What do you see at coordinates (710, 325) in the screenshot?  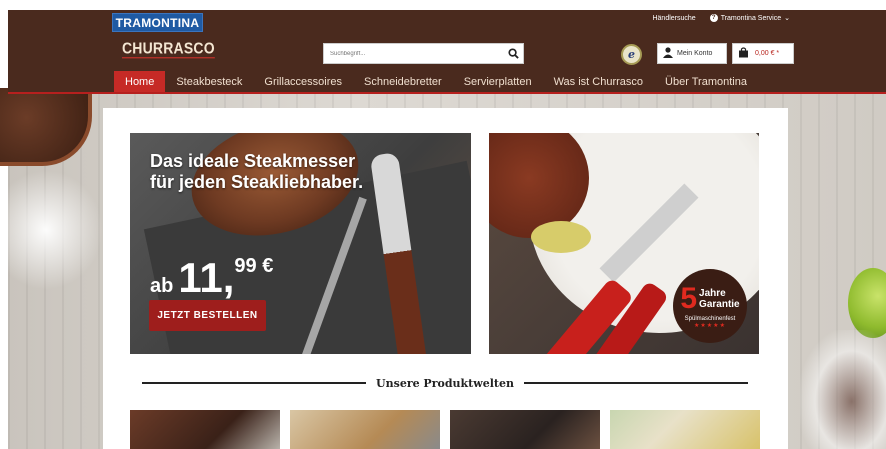 I see `rating-stars: ★★★★★` at bounding box center [710, 325].